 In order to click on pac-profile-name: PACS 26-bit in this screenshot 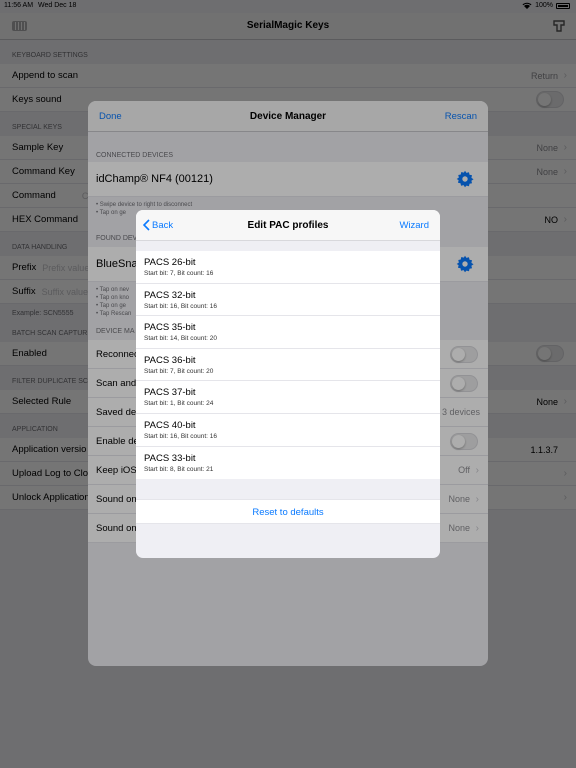, I will do `click(170, 262)`.